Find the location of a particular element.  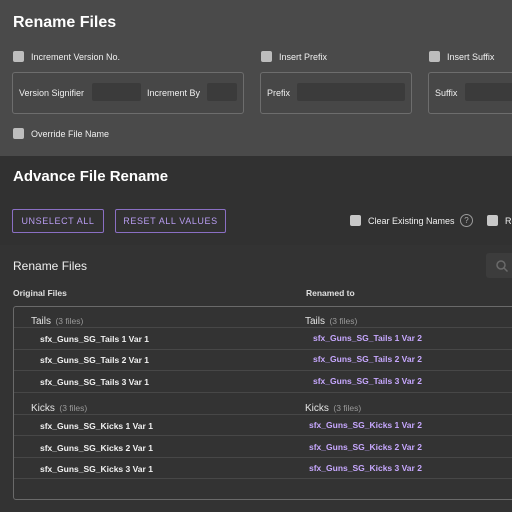

help-icon: ? is located at coordinates (466, 220).